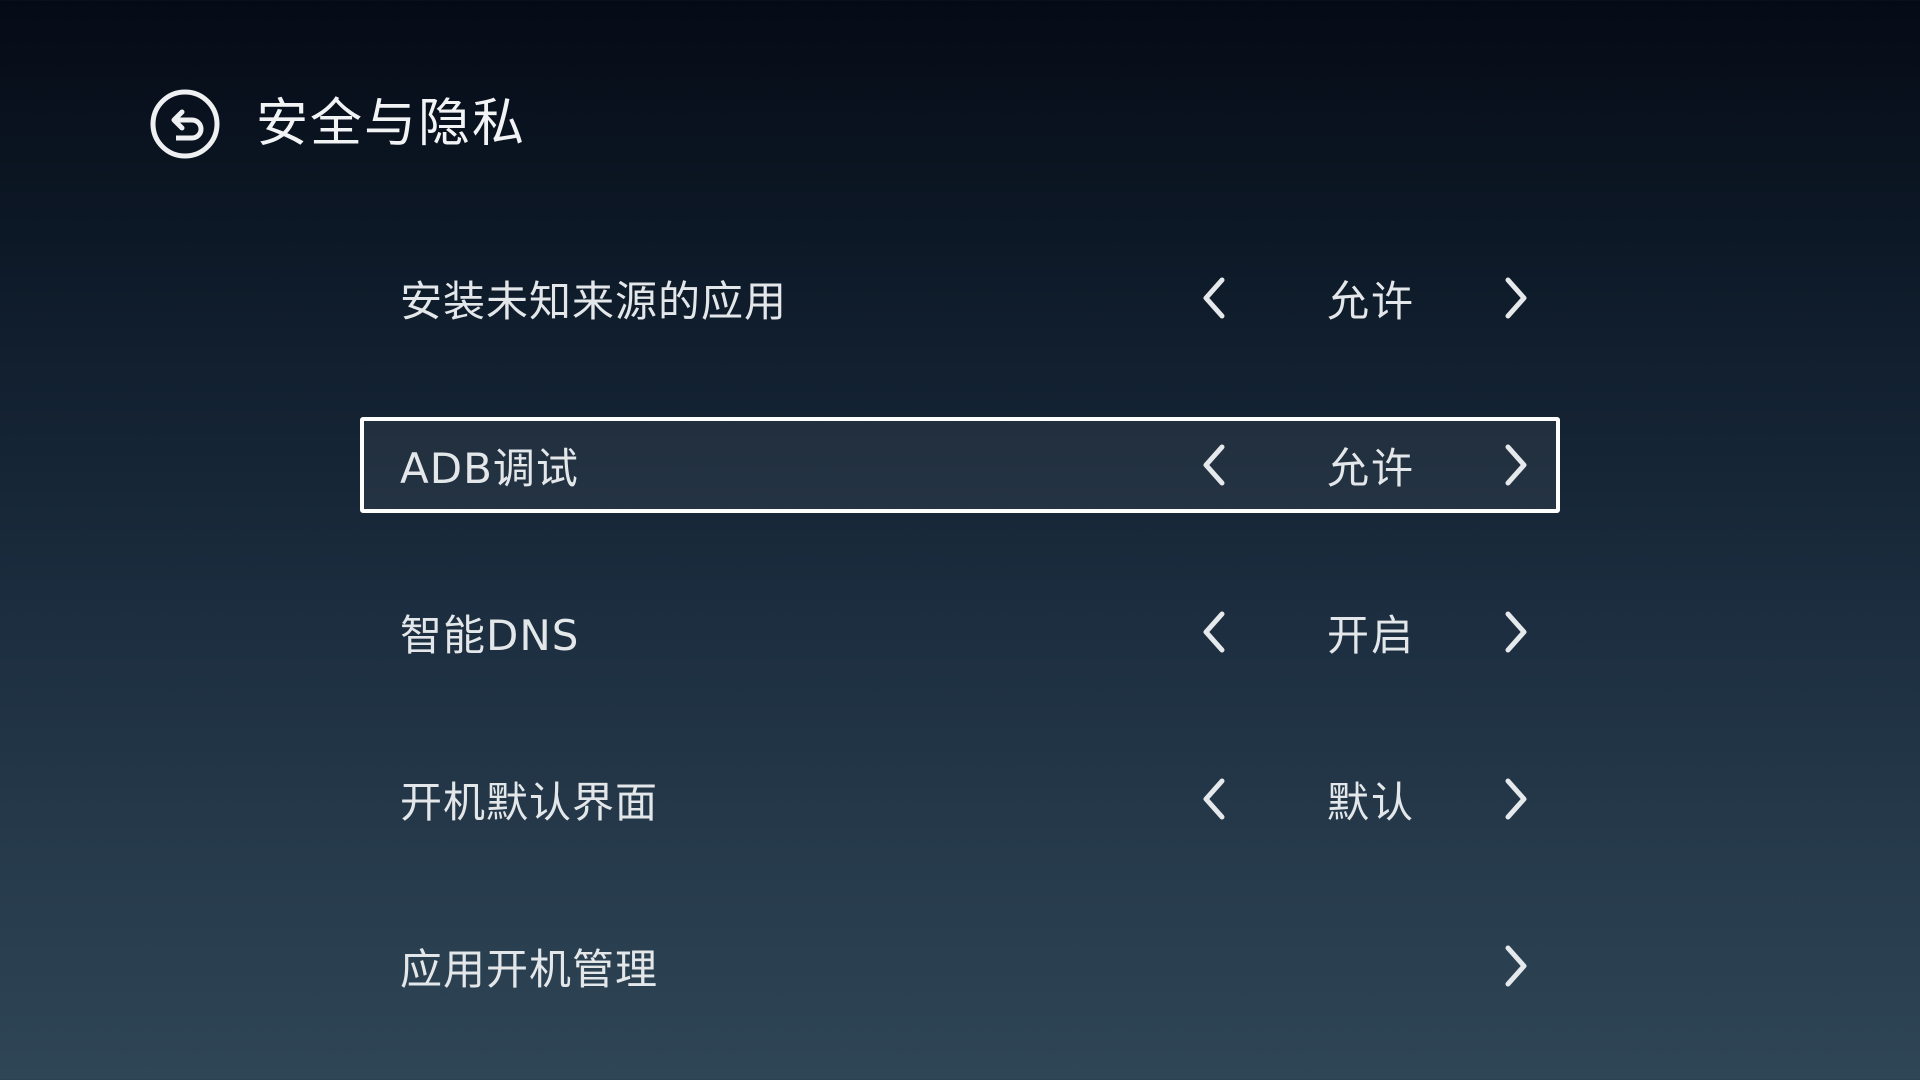 Image resolution: width=1920 pixels, height=1080 pixels. What do you see at coordinates (529, 969) in the screenshot?
I see `setting-label: 应用开机管理` at bounding box center [529, 969].